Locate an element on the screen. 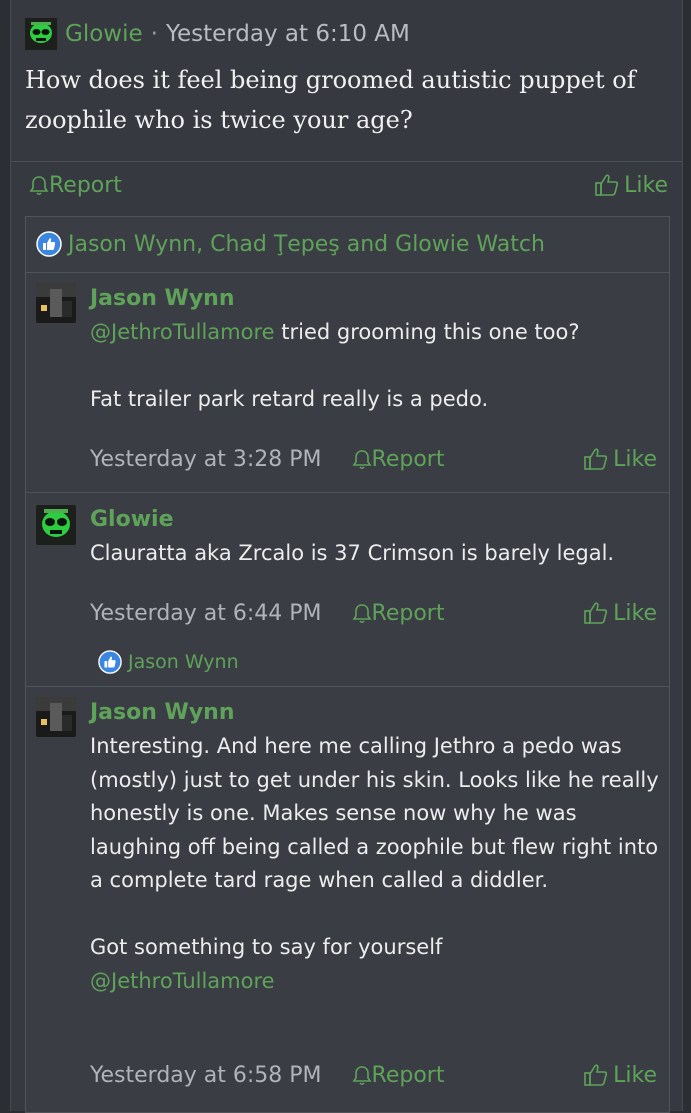 This screenshot has height=1113, width=691. post-divider is located at coordinates (346, 161).